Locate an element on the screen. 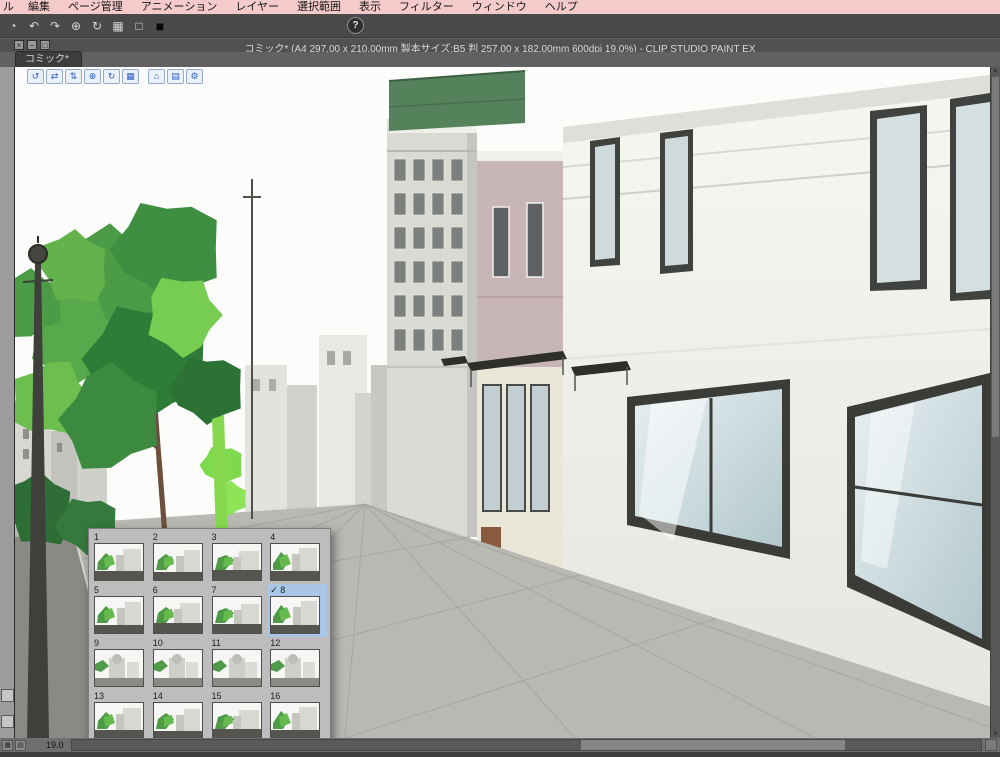 This screenshot has height=757, width=1000. vertical-scrollbar: ▲ ▼ is located at coordinates (995, 402).